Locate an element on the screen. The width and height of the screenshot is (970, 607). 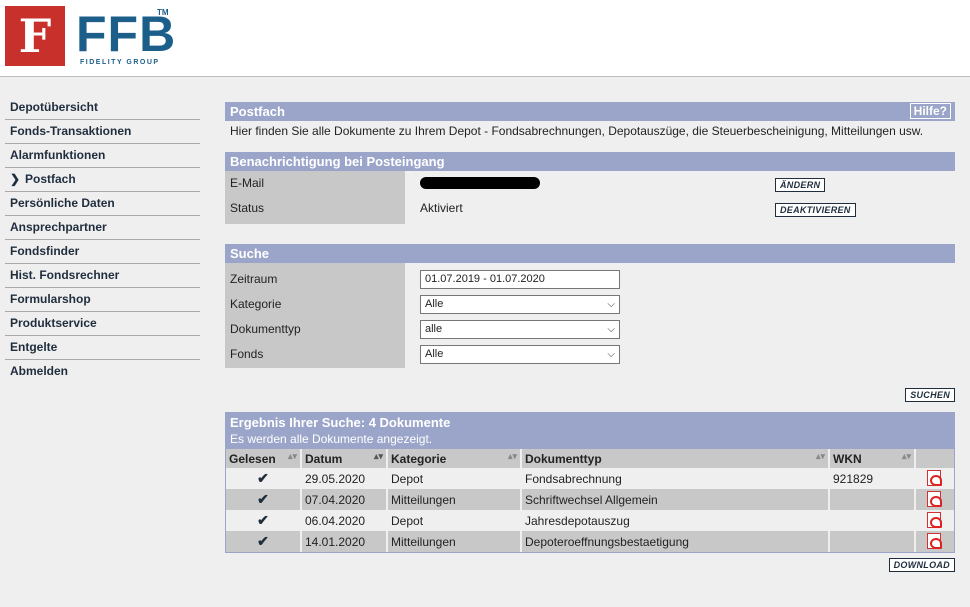
sidebar-item-label: Hist. Fondsrechner is located at coordinates (65, 275).